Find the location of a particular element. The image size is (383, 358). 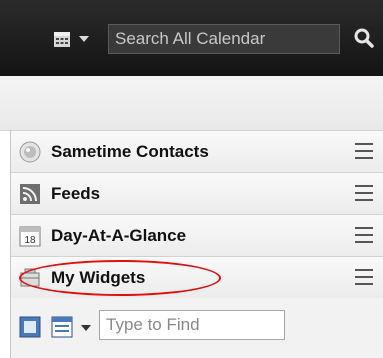

section-day-at-a-glance: 18 Day-At-A-Glance is located at coordinates (197, 235).